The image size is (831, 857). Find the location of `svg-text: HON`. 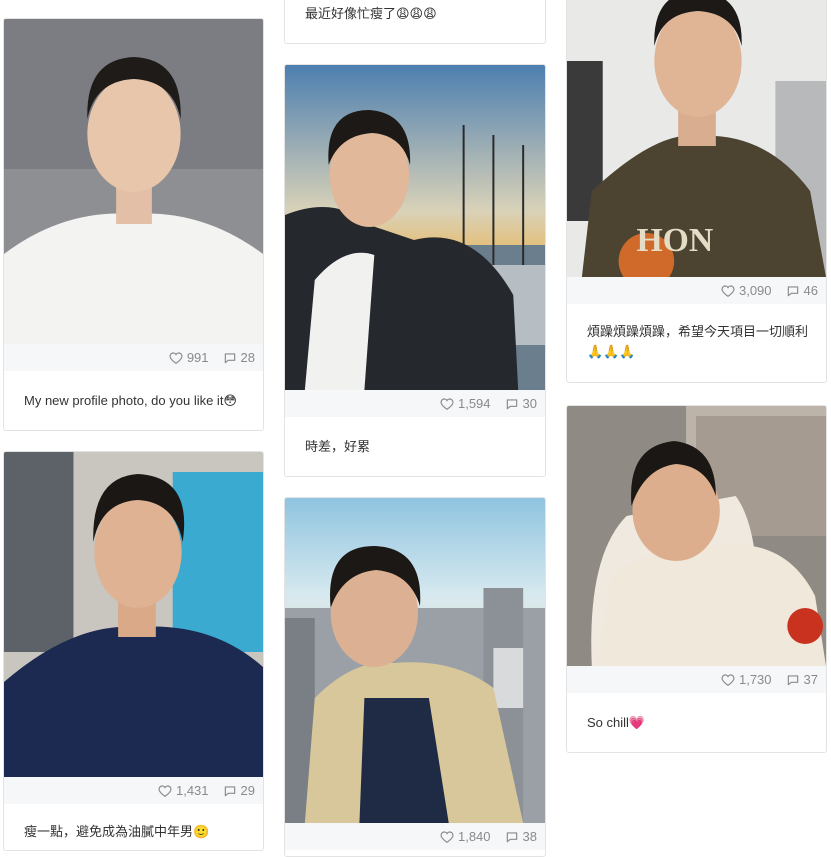

svg-text: HON is located at coordinates (674, 240).